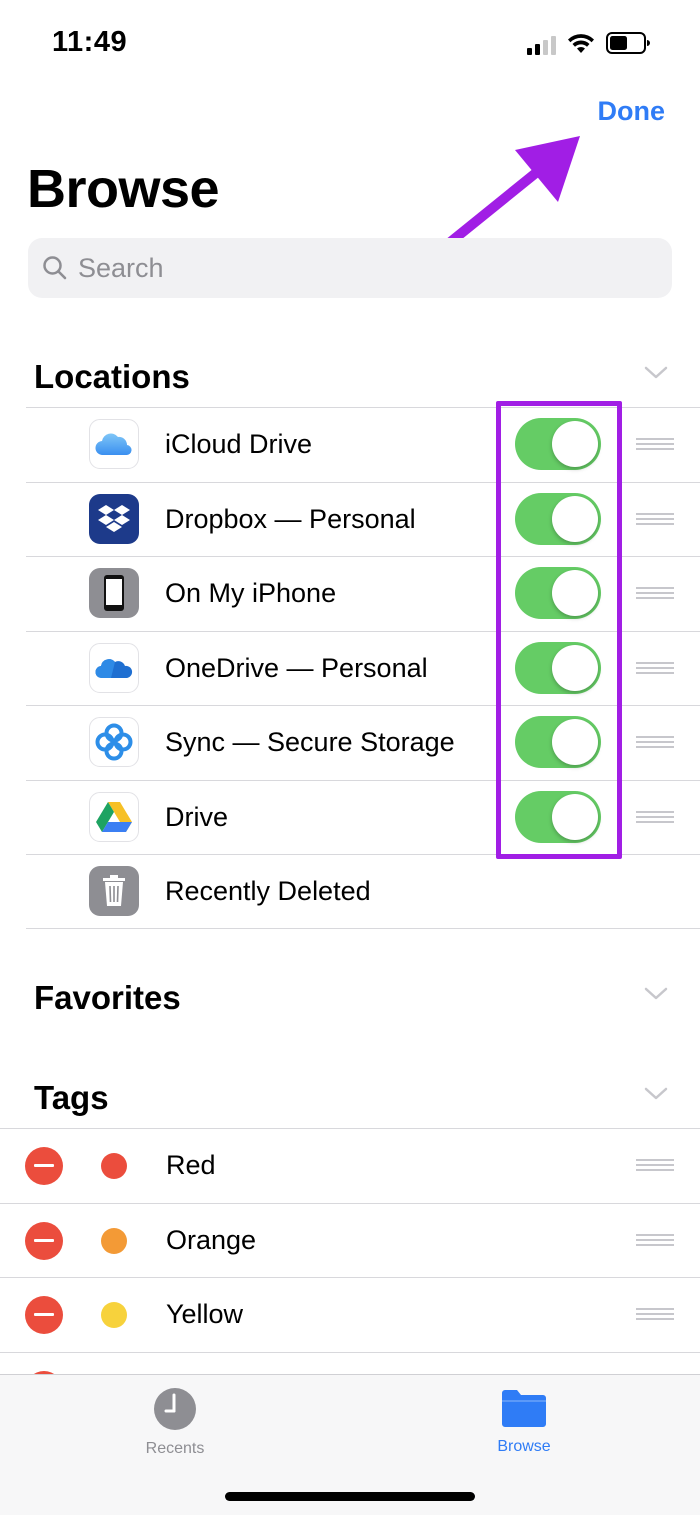 This screenshot has height=1515, width=700. Describe the element at coordinates (350, 1444) in the screenshot. I see `tab-bar: Recents Browse` at that location.